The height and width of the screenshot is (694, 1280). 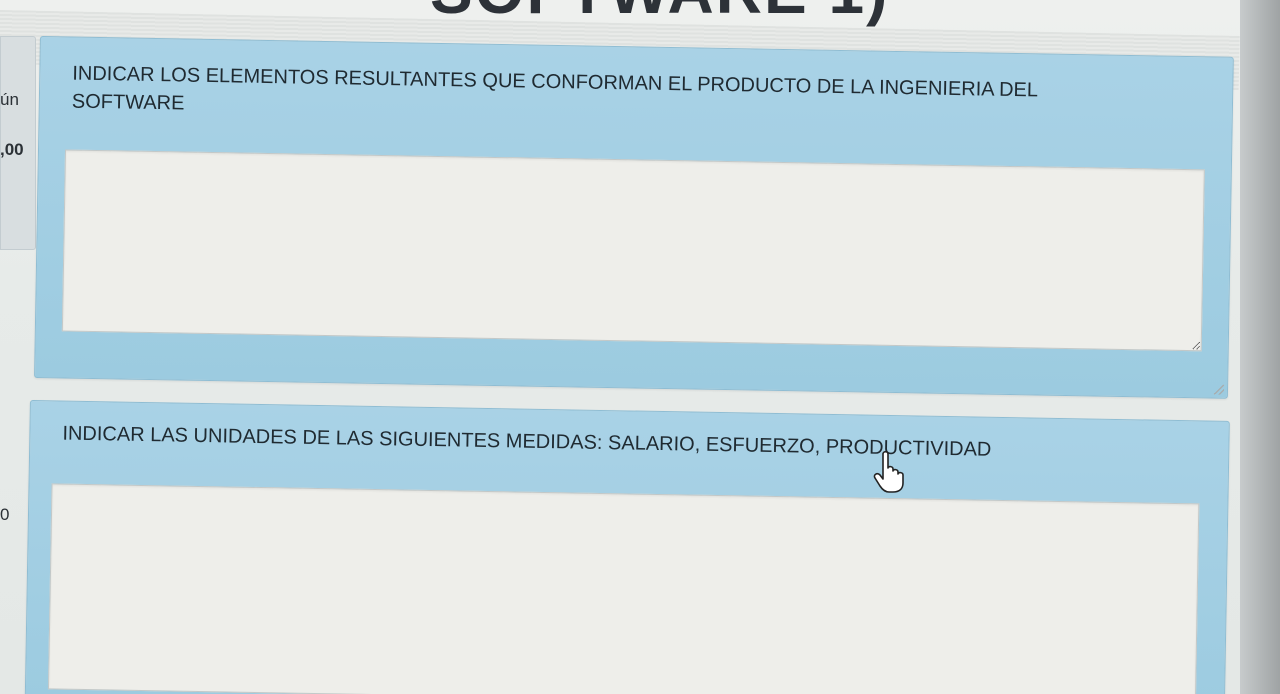 What do you see at coordinates (1260, 347) in the screenshot?
I see `screen-edge` at bounding box center [1260, 347].